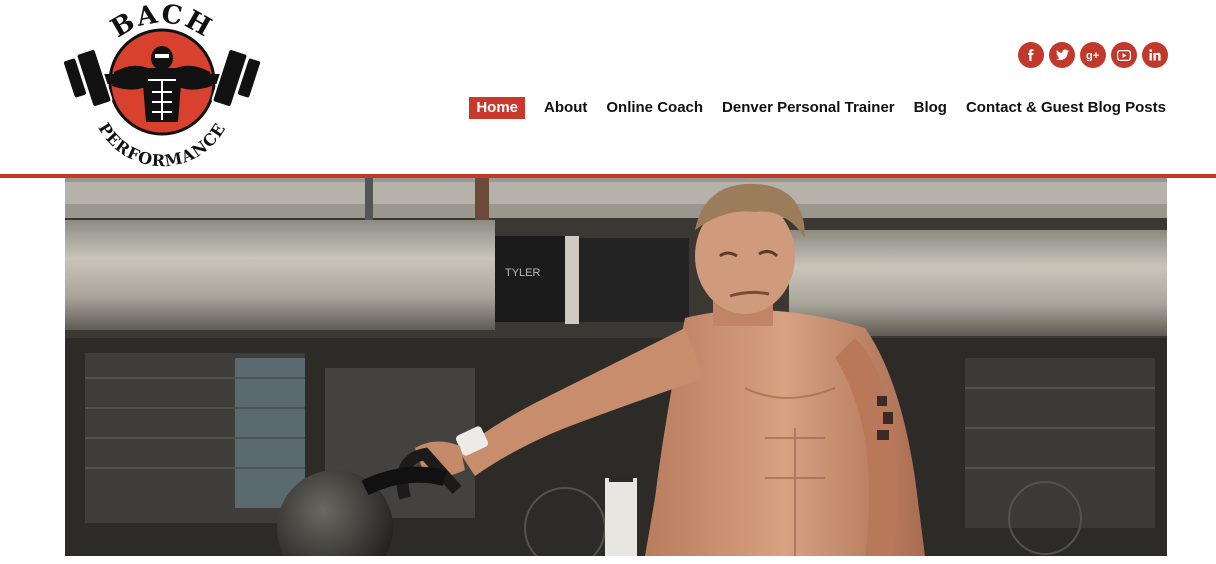 The image size is (1216, 564). I want to click on svg-text: TYLER, so click(523, 273).